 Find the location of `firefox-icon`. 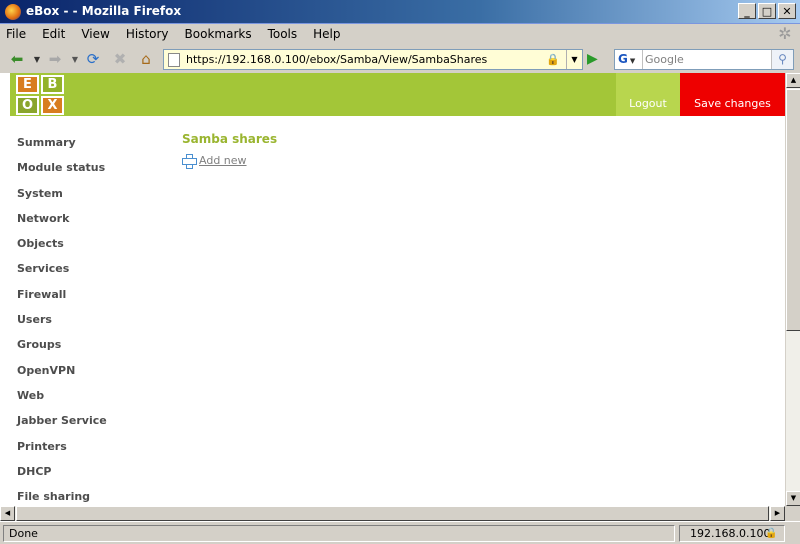

firefox-icon is located at coordinates (13, 12).